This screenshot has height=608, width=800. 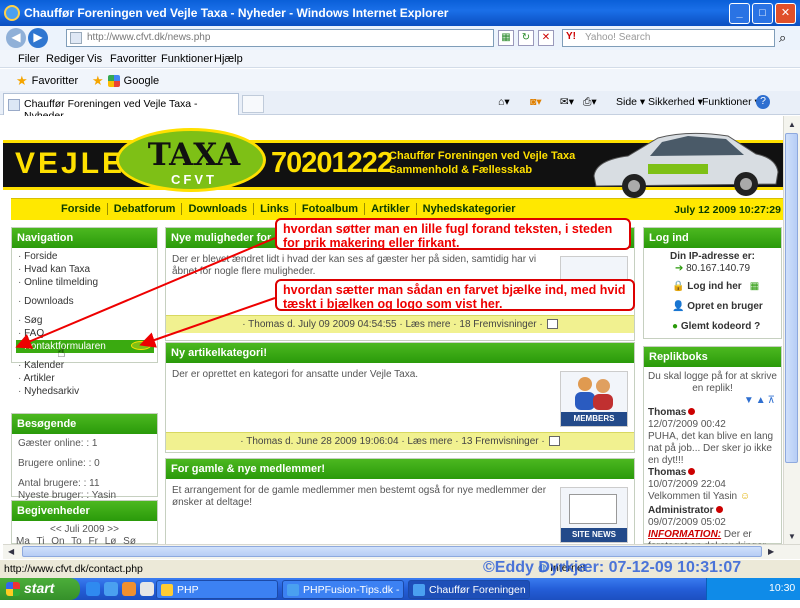 I want to click on windows-flag-icon, so click(x=13, y=589).